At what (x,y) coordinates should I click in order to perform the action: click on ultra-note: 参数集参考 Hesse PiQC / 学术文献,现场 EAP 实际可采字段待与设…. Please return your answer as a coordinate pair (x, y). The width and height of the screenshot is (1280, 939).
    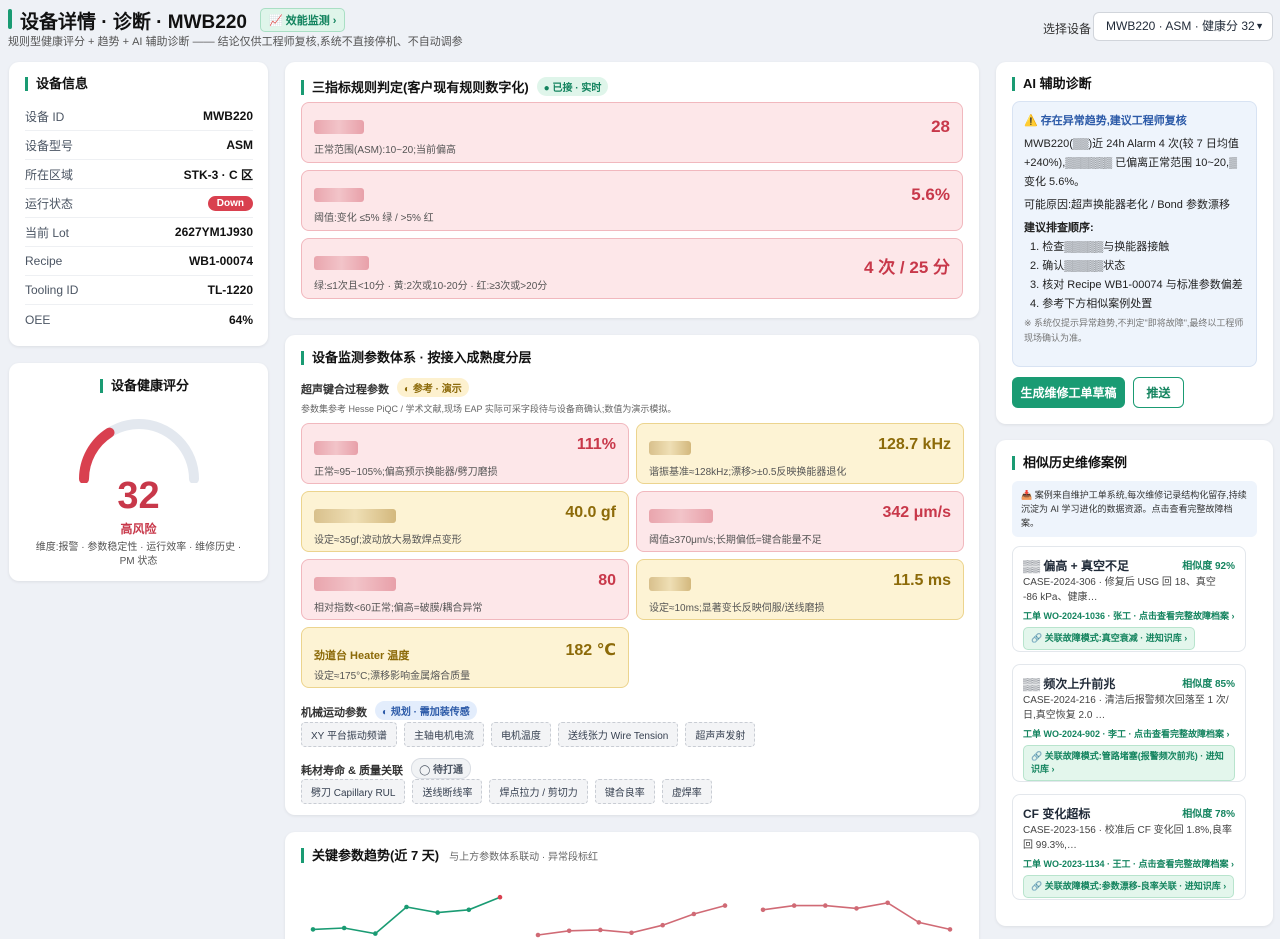
    Looking at the image, I should click on (489, 409).